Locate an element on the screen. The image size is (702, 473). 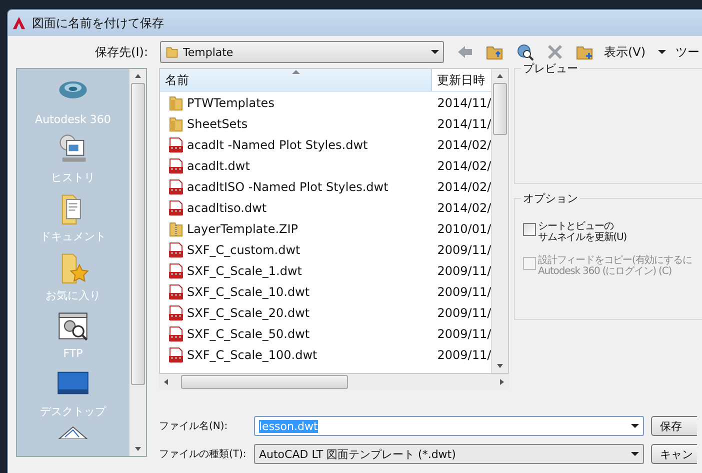
tools-menu: ツー is located at coordinates (688, 52).